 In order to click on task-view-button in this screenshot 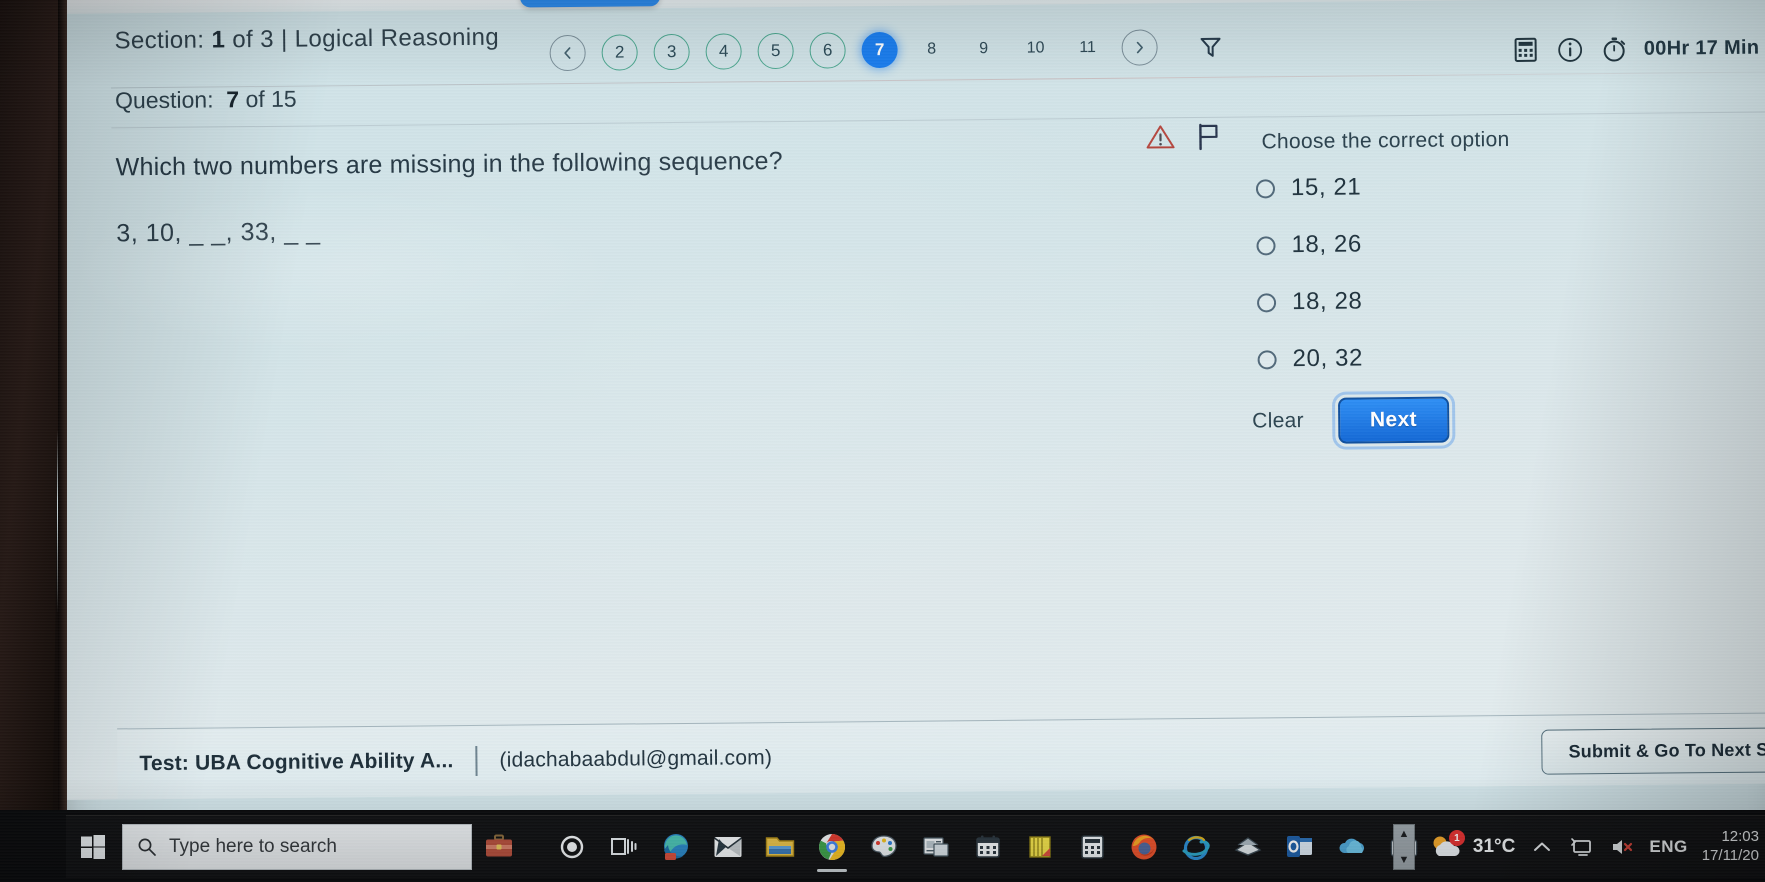, I will do `click(624, 847)`.